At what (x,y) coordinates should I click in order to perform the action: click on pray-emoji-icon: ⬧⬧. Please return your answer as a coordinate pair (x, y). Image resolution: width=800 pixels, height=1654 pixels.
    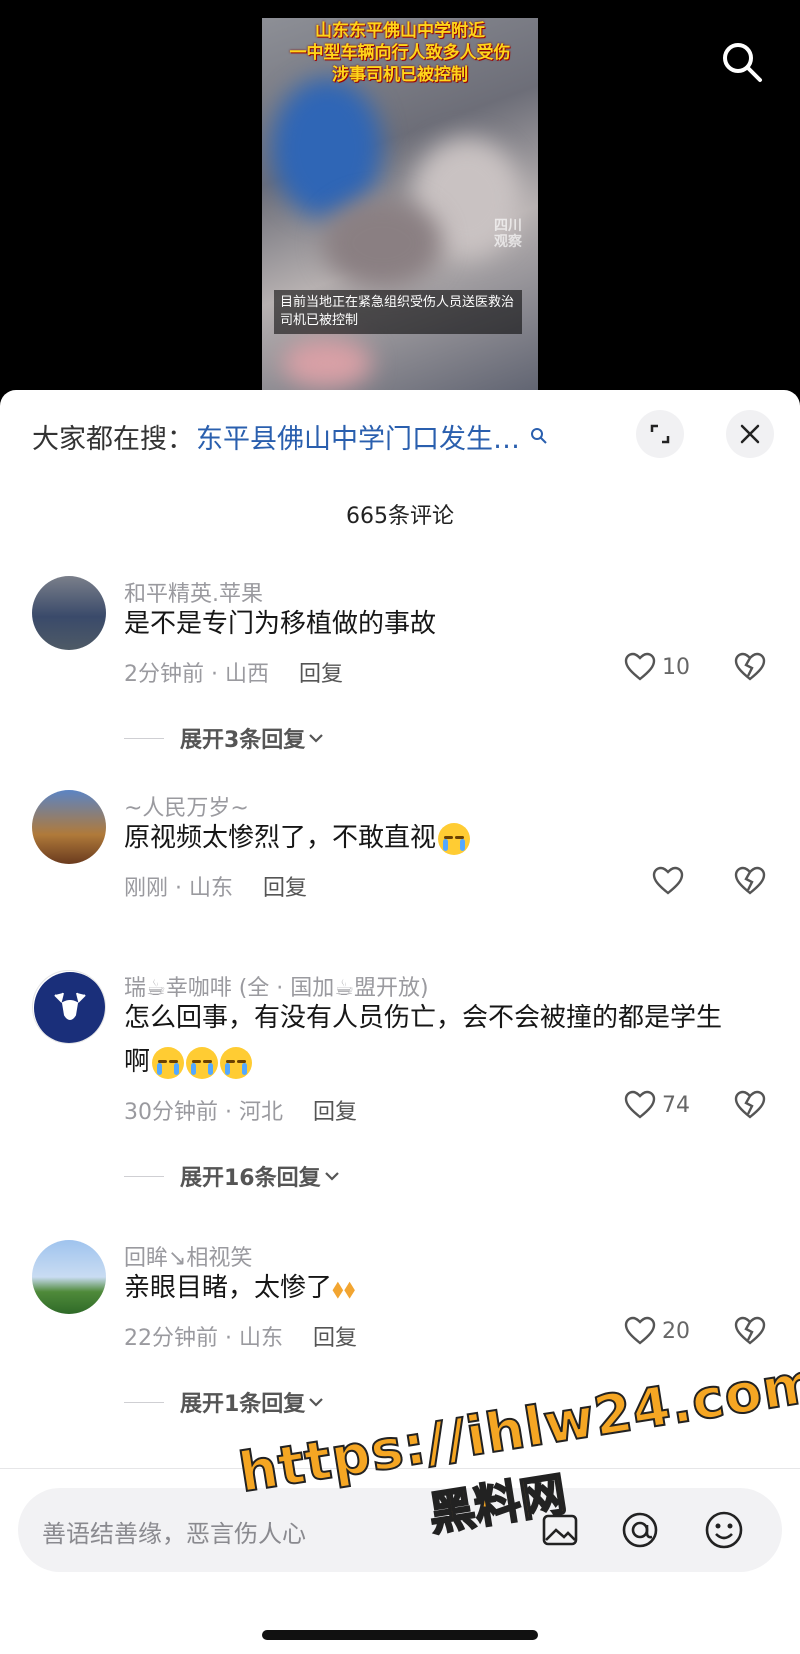
    Looking at the image, I should click on (344, 1288).